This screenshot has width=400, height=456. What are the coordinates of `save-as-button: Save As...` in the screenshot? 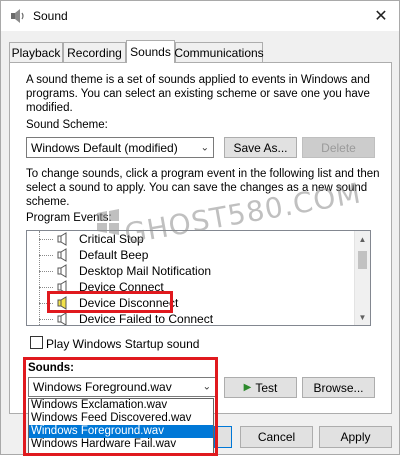 It's located at (260, 147).